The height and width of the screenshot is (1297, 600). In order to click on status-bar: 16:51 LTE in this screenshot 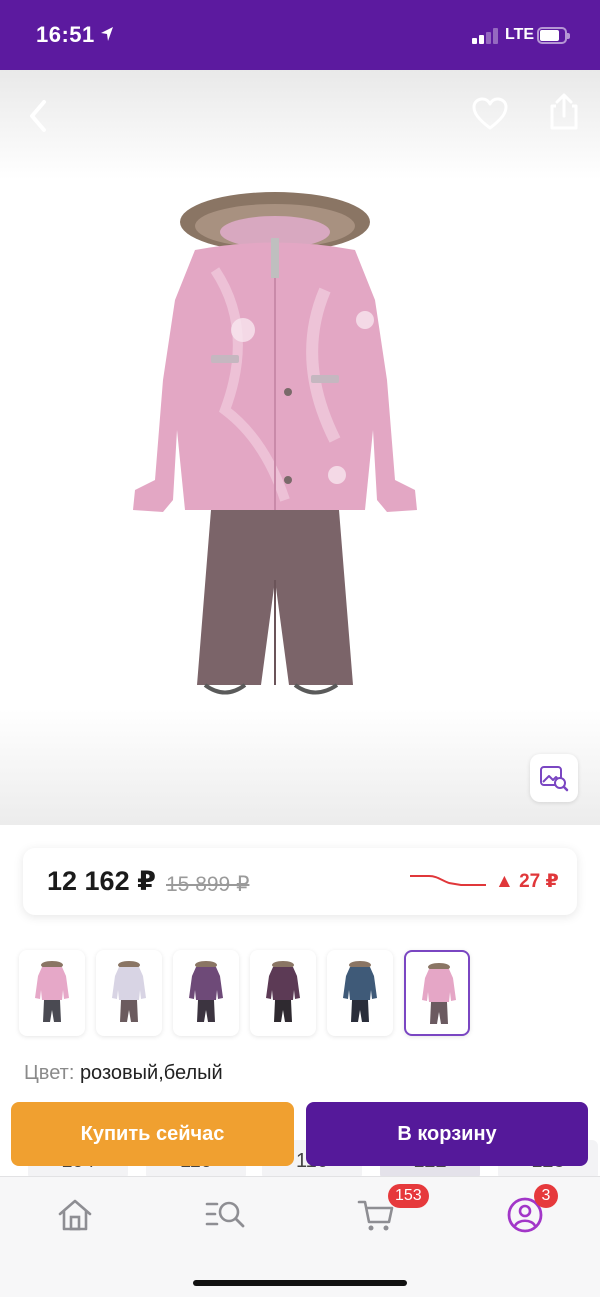, I will do `click(300, 35)`.